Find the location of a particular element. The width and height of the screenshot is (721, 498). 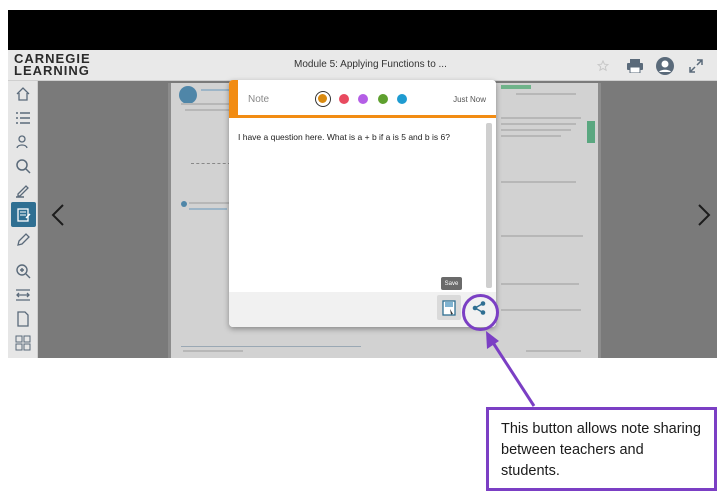

note-scrollbar is located at coordinates (489, 205).